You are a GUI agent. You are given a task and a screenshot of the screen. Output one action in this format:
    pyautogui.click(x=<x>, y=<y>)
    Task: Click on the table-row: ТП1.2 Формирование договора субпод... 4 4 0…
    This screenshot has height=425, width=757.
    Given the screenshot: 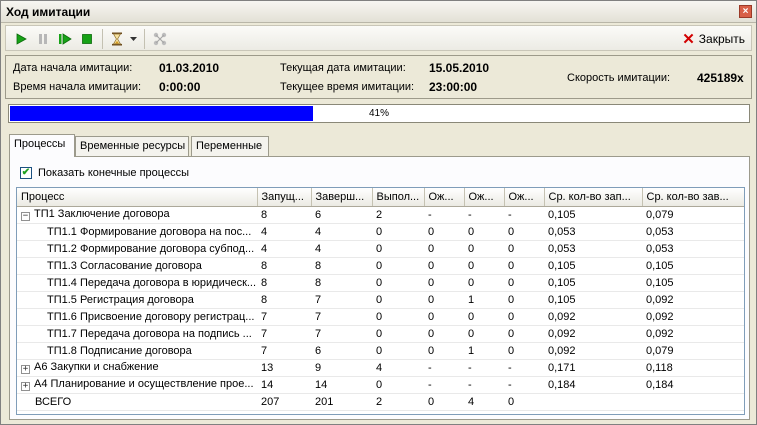 What is the action you would take?
    pyautogui.click(x=380, y=249)
    